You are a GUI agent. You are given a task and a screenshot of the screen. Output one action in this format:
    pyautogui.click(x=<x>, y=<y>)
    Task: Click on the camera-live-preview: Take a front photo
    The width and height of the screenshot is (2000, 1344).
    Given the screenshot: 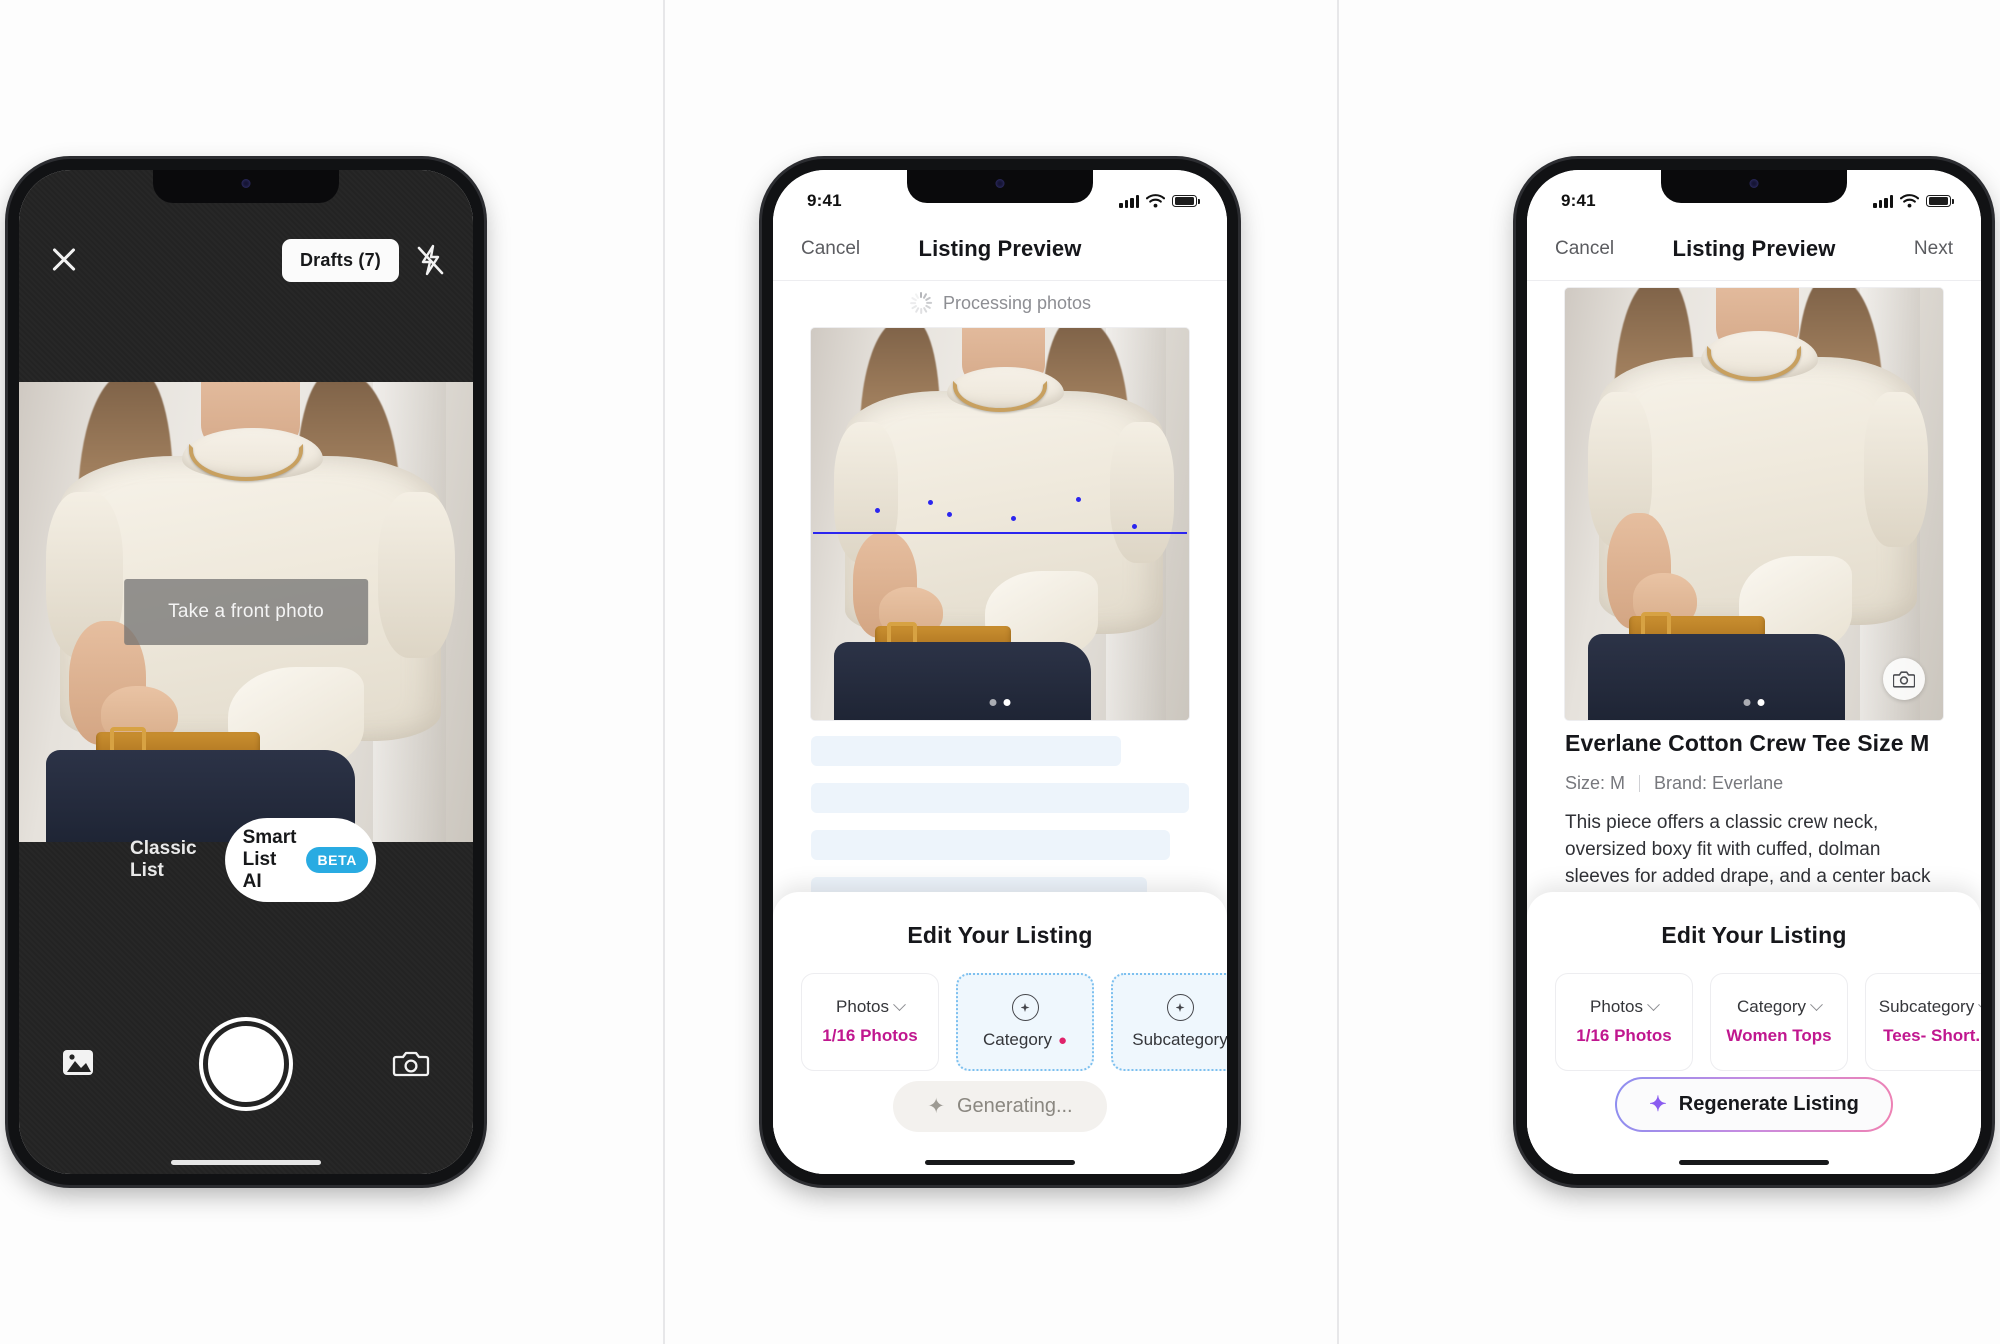 What is the action you would take?
    pyautogui.click(x=246, y=612)
    